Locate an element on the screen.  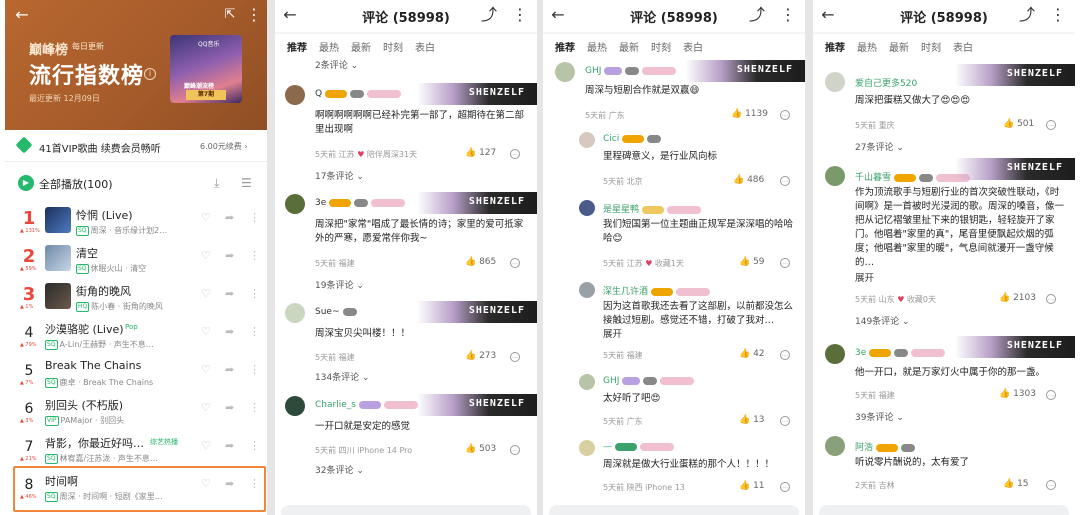
reply-count: 17条评论 ⌄ is located at coordinates (339, 175).